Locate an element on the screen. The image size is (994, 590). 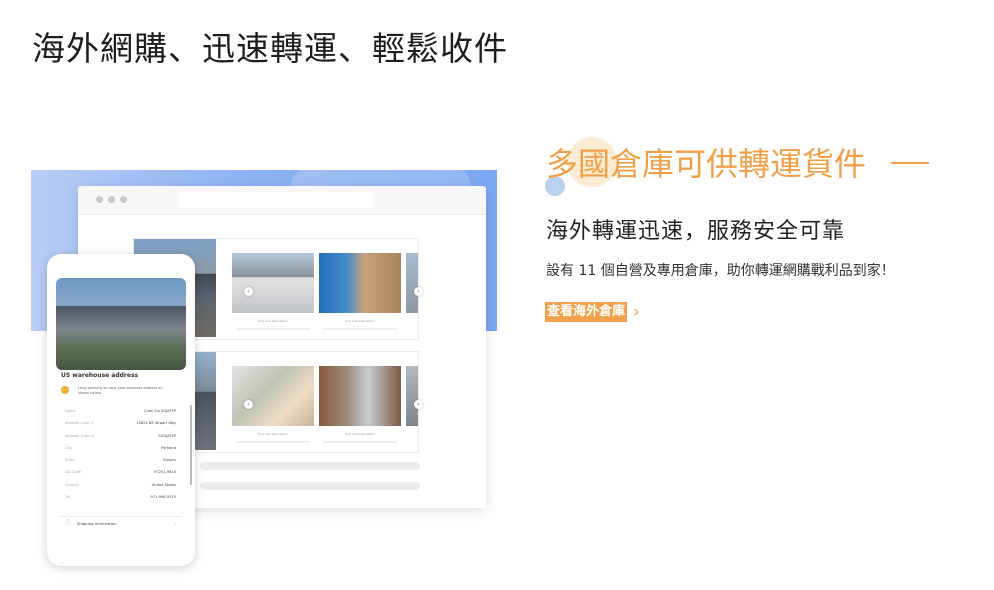
address-field-label: State is located at coordinates (70, 460).